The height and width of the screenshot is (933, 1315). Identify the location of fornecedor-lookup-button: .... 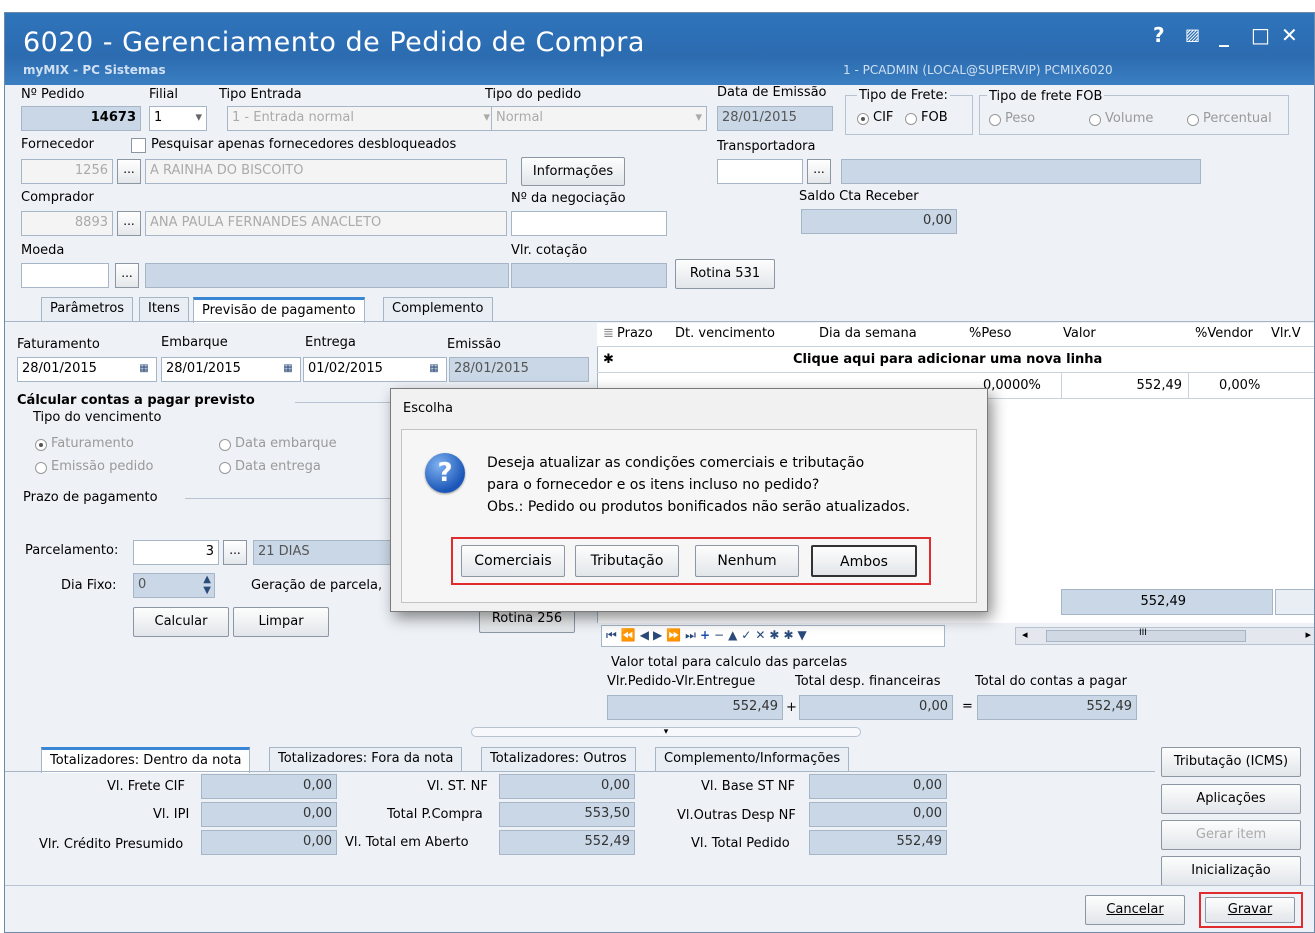
(129, 171).